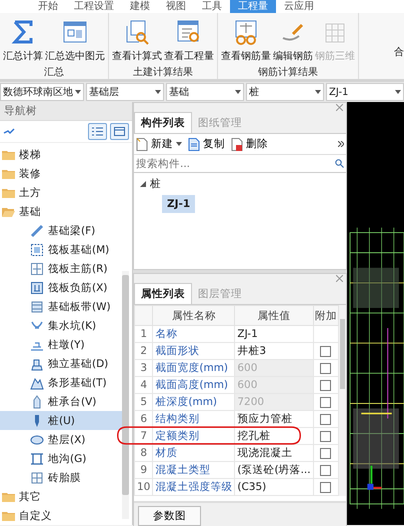  What do you see at coordinates (61, 192) in the screenshot?
I see `tree-item: 土方` at bounding box center [61, 192].